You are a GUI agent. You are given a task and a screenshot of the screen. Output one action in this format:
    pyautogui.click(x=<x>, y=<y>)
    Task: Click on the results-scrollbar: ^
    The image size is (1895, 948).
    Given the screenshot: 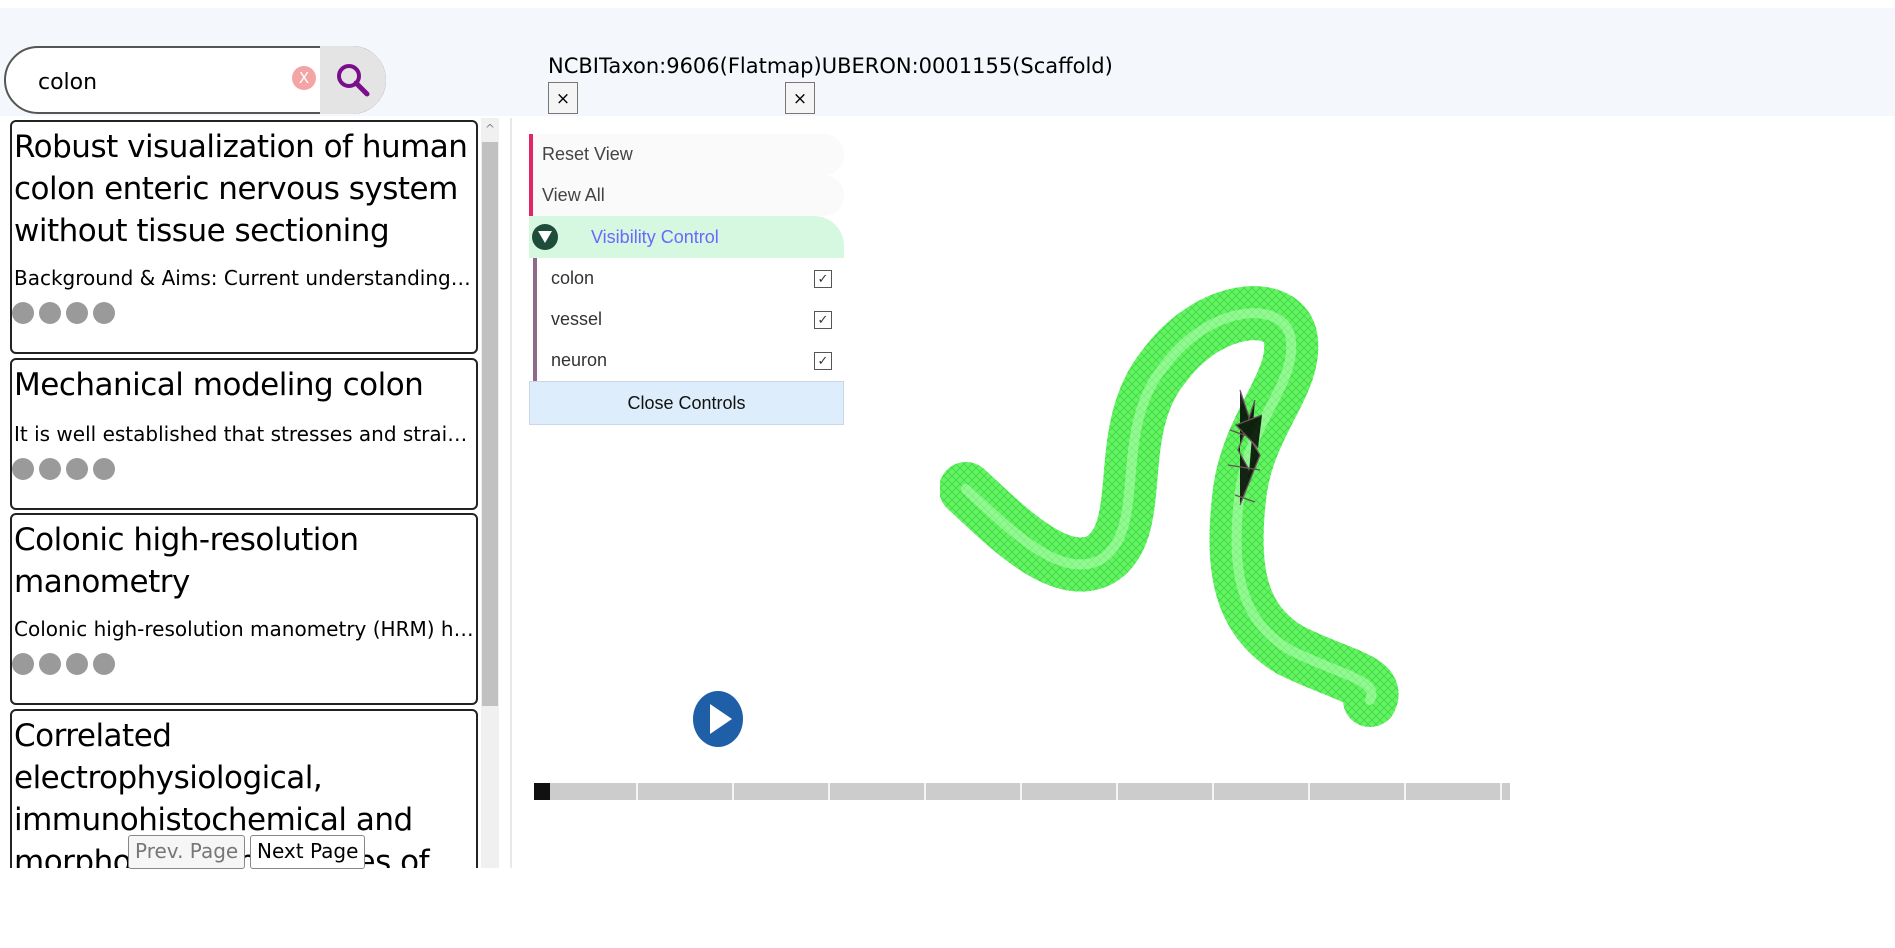 What is the action you would take?
    pyautogui.click(x=490, y=493)
    